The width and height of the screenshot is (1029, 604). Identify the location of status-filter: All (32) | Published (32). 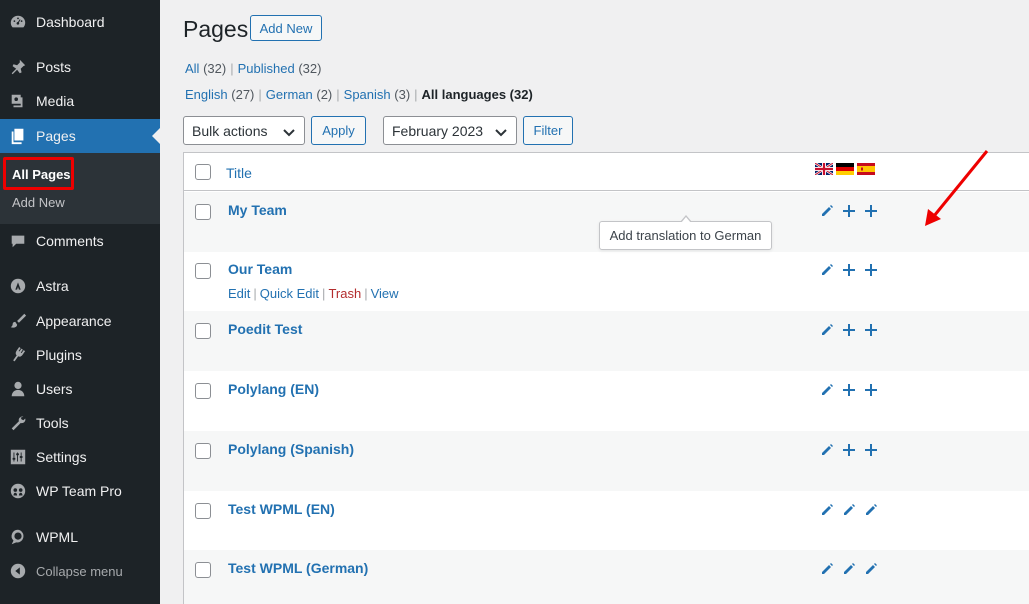
(253, 68).